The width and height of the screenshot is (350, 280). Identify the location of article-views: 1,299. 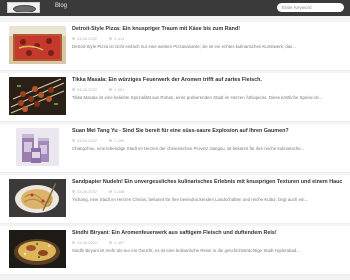
(119, 140).